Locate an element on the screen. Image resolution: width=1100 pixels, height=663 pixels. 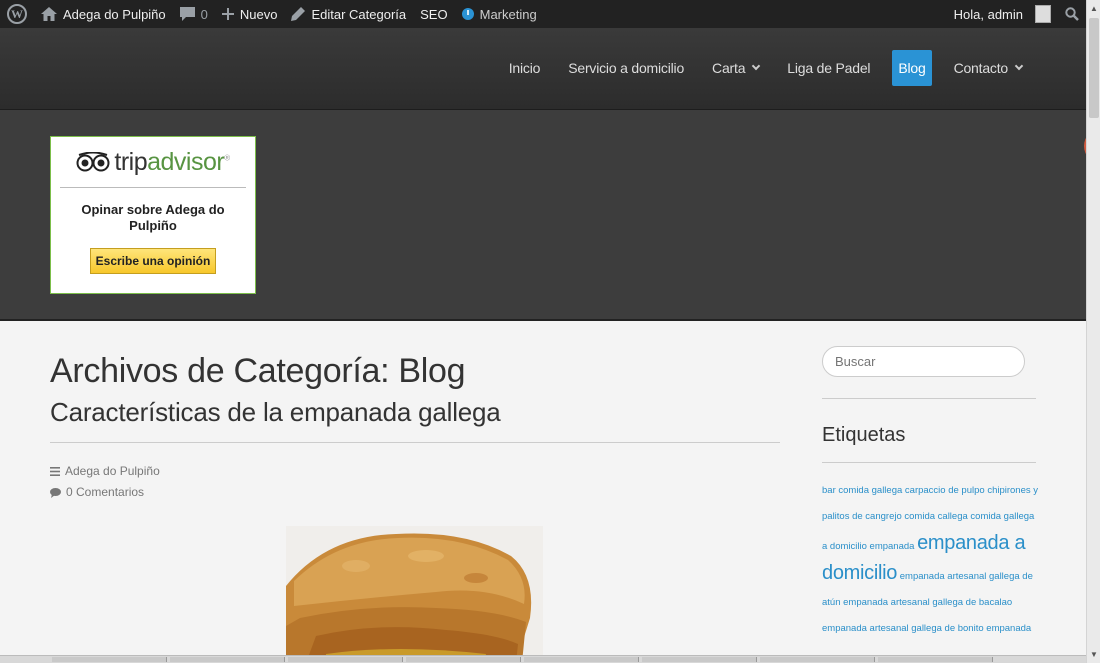
account-menu: Hola, admin is located at coordinates (1002, 14).